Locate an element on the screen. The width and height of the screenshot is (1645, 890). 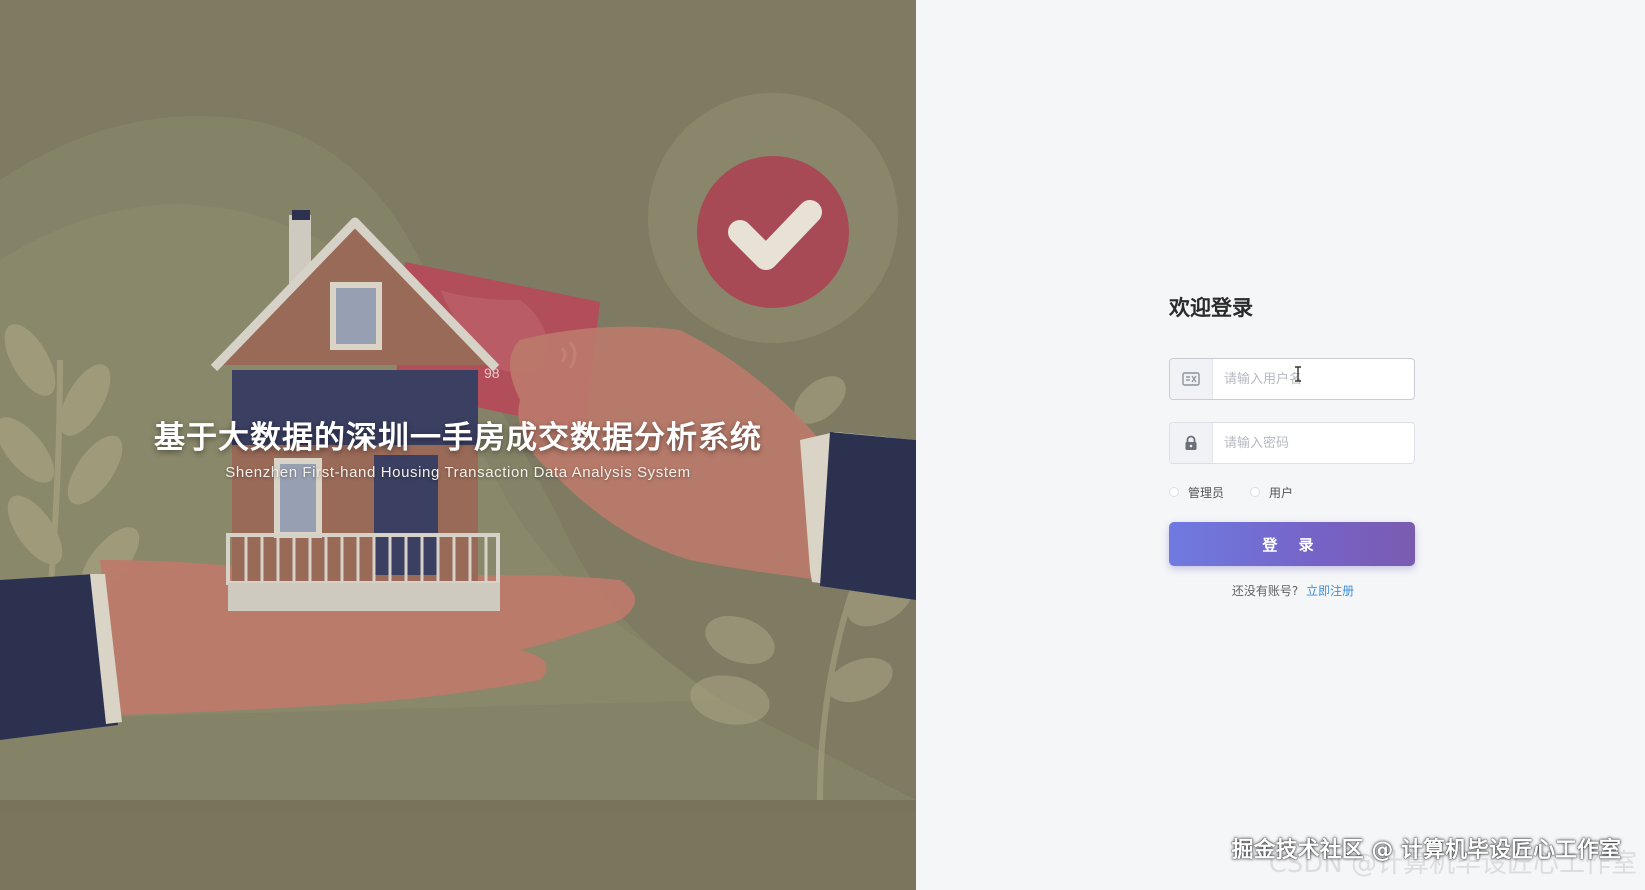
watermark-juejin: 掘金技术社区 @ 计算机毕设匠心工作室 is located at coordinates (1426, 850).